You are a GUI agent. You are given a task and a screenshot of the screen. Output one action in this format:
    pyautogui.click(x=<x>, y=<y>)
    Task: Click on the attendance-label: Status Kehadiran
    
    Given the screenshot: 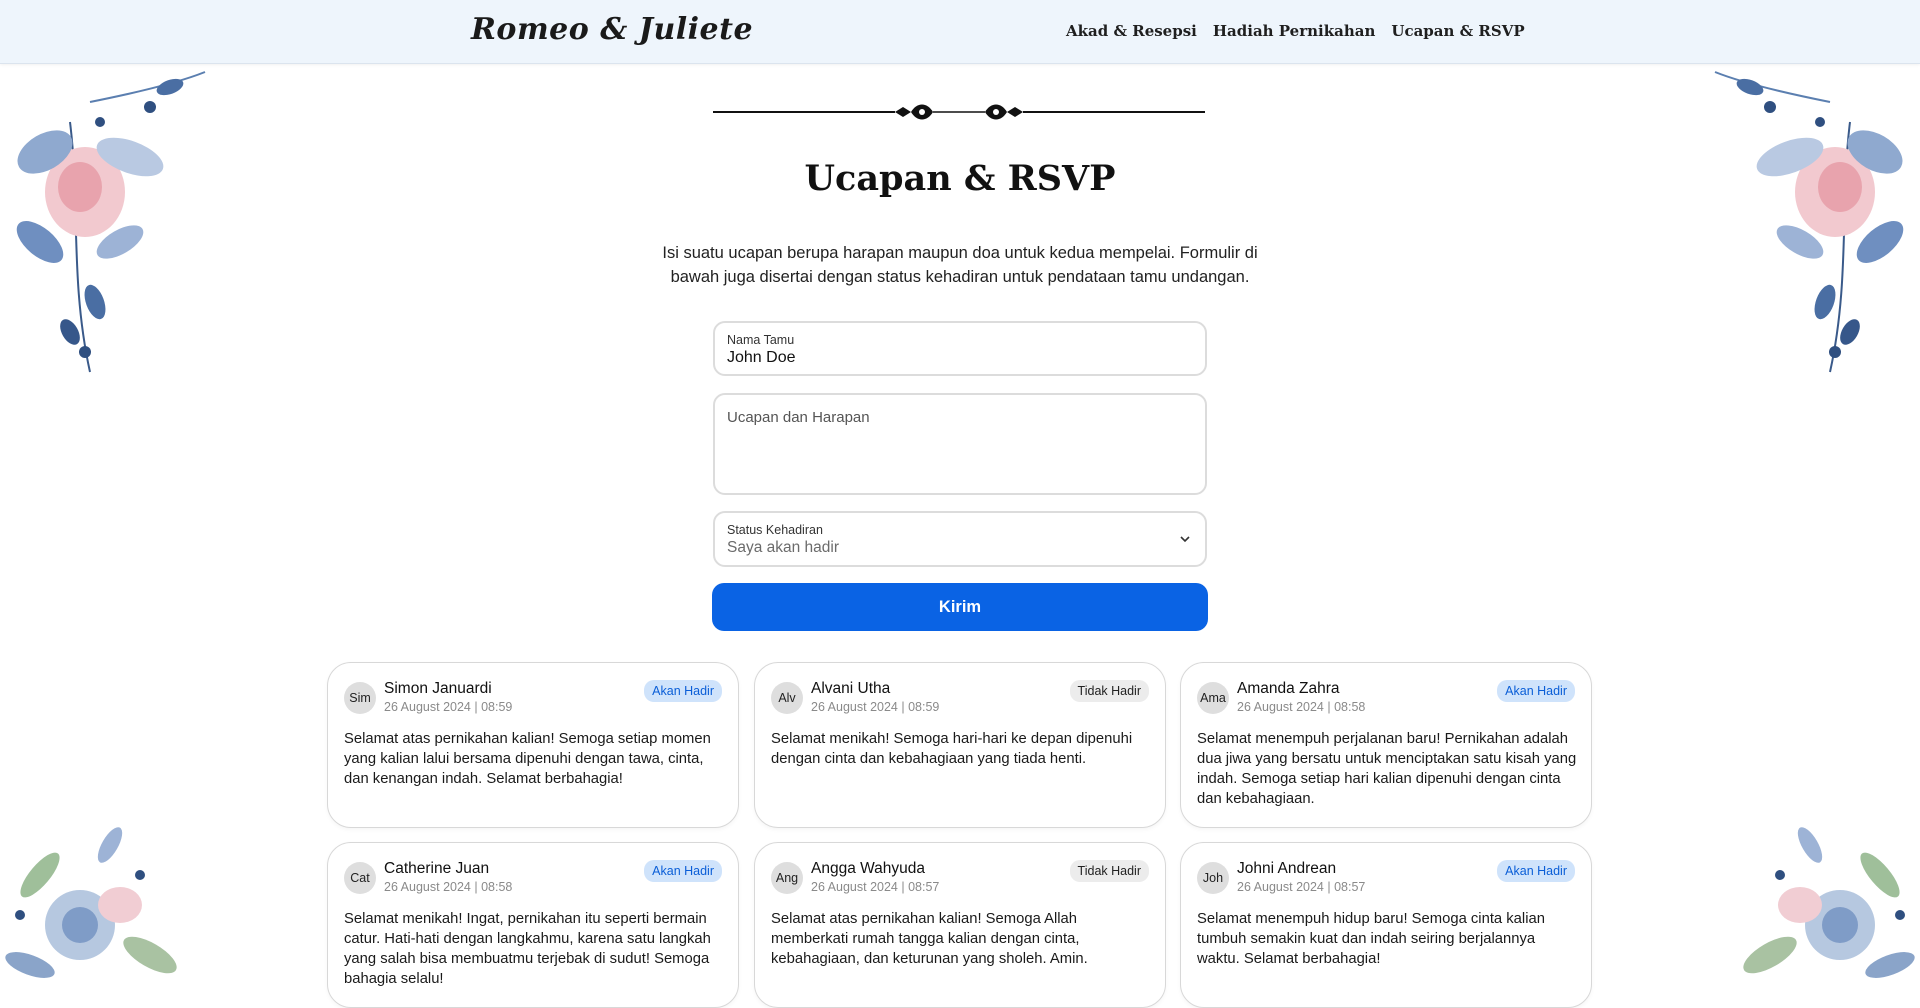 What is the action you would take?
    pyautogui.click(x=775, y=530)
    